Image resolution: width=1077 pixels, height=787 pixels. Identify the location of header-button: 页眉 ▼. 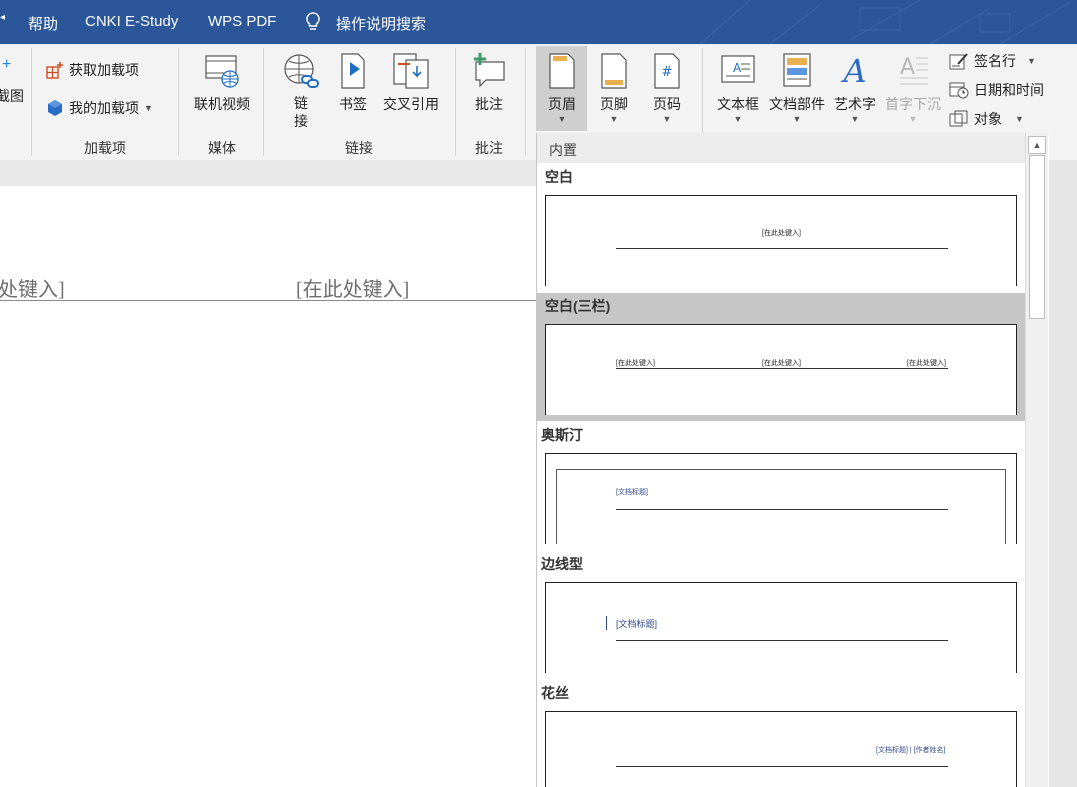
(562, 88).